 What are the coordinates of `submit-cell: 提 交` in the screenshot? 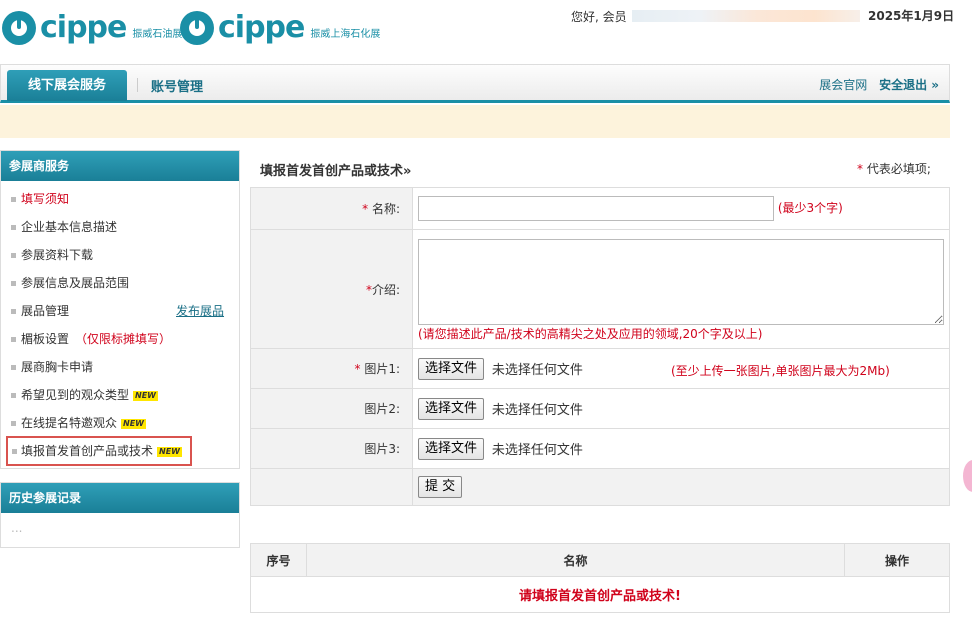 It's located at (681, 487).